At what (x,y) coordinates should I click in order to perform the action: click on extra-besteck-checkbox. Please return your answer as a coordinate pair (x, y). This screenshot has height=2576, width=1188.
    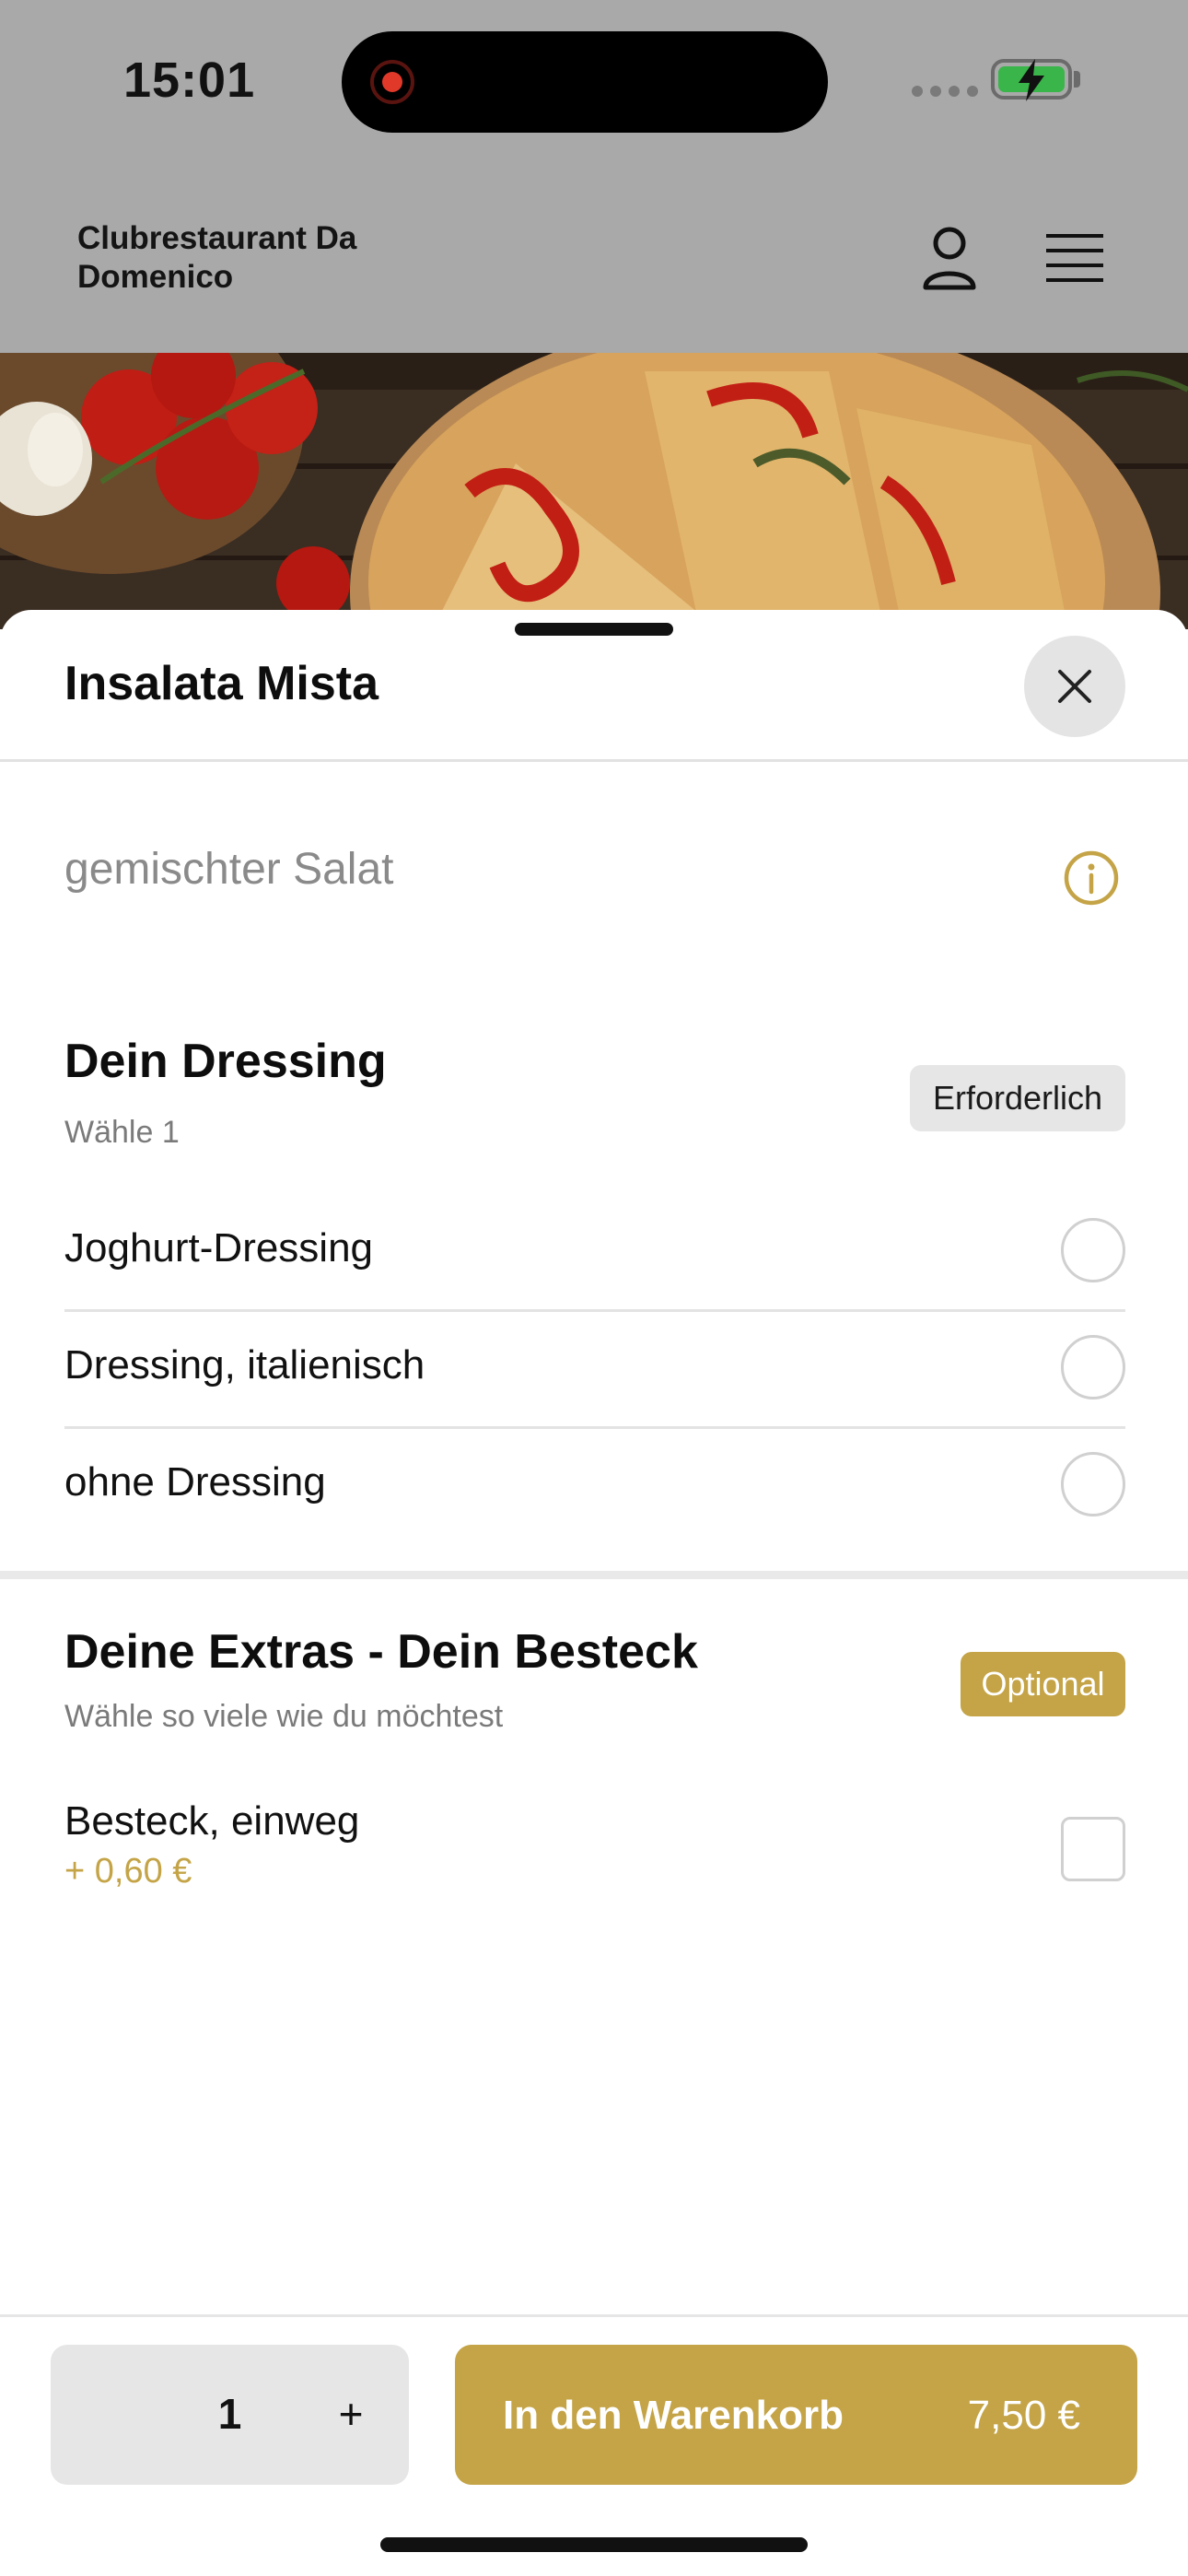
    Looking at the image, I should click on (1093, 1849).